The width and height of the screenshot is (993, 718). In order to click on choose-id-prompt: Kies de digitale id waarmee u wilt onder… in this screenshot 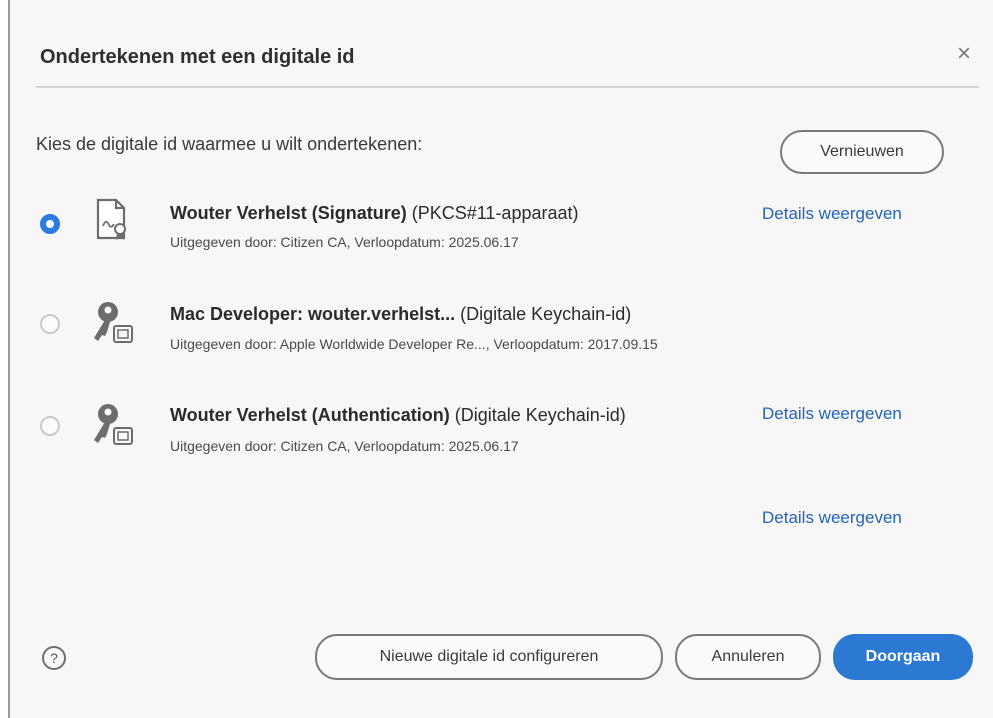, I will do `click(229, 144)`.